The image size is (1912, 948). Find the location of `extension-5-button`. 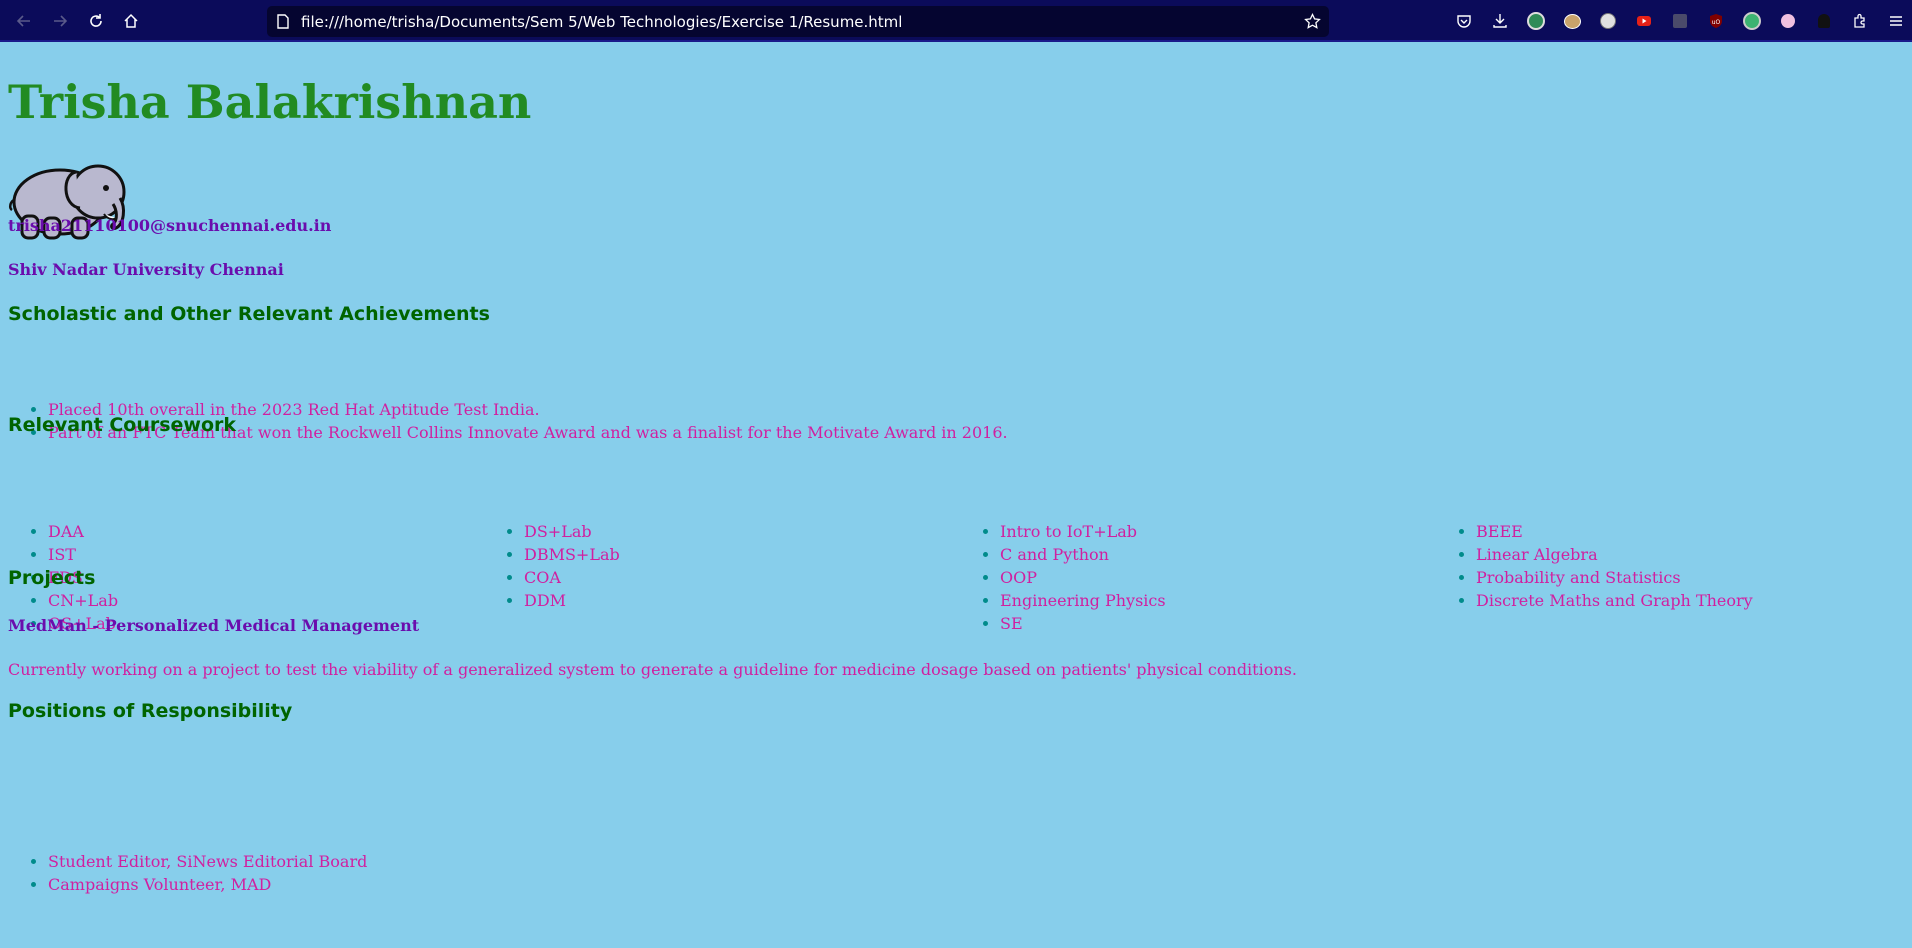

extension-5-button is located at coordinates (1680, 21).